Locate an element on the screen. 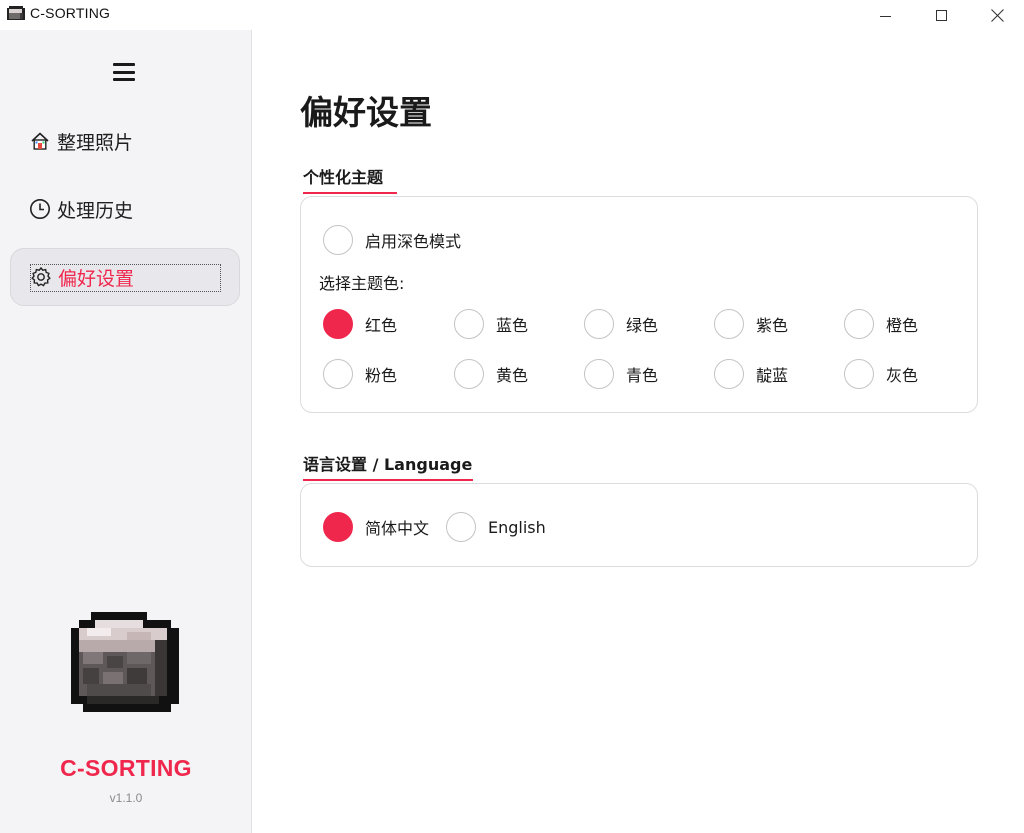  language-card: 简体中文 English is located at coordinates (639, 525).